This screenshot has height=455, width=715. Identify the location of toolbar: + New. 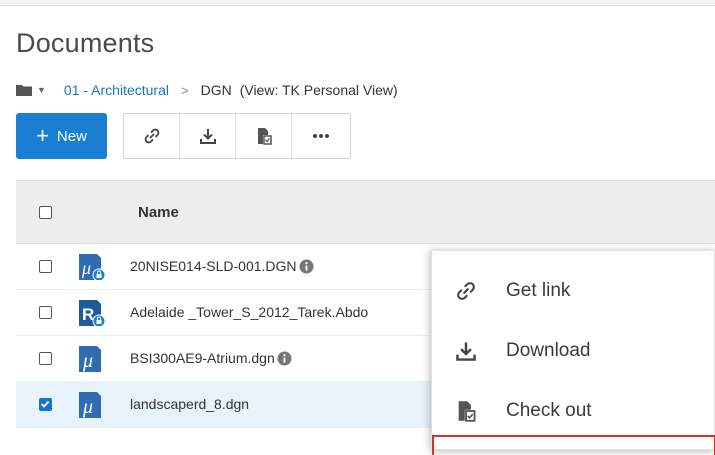
(183, 136).